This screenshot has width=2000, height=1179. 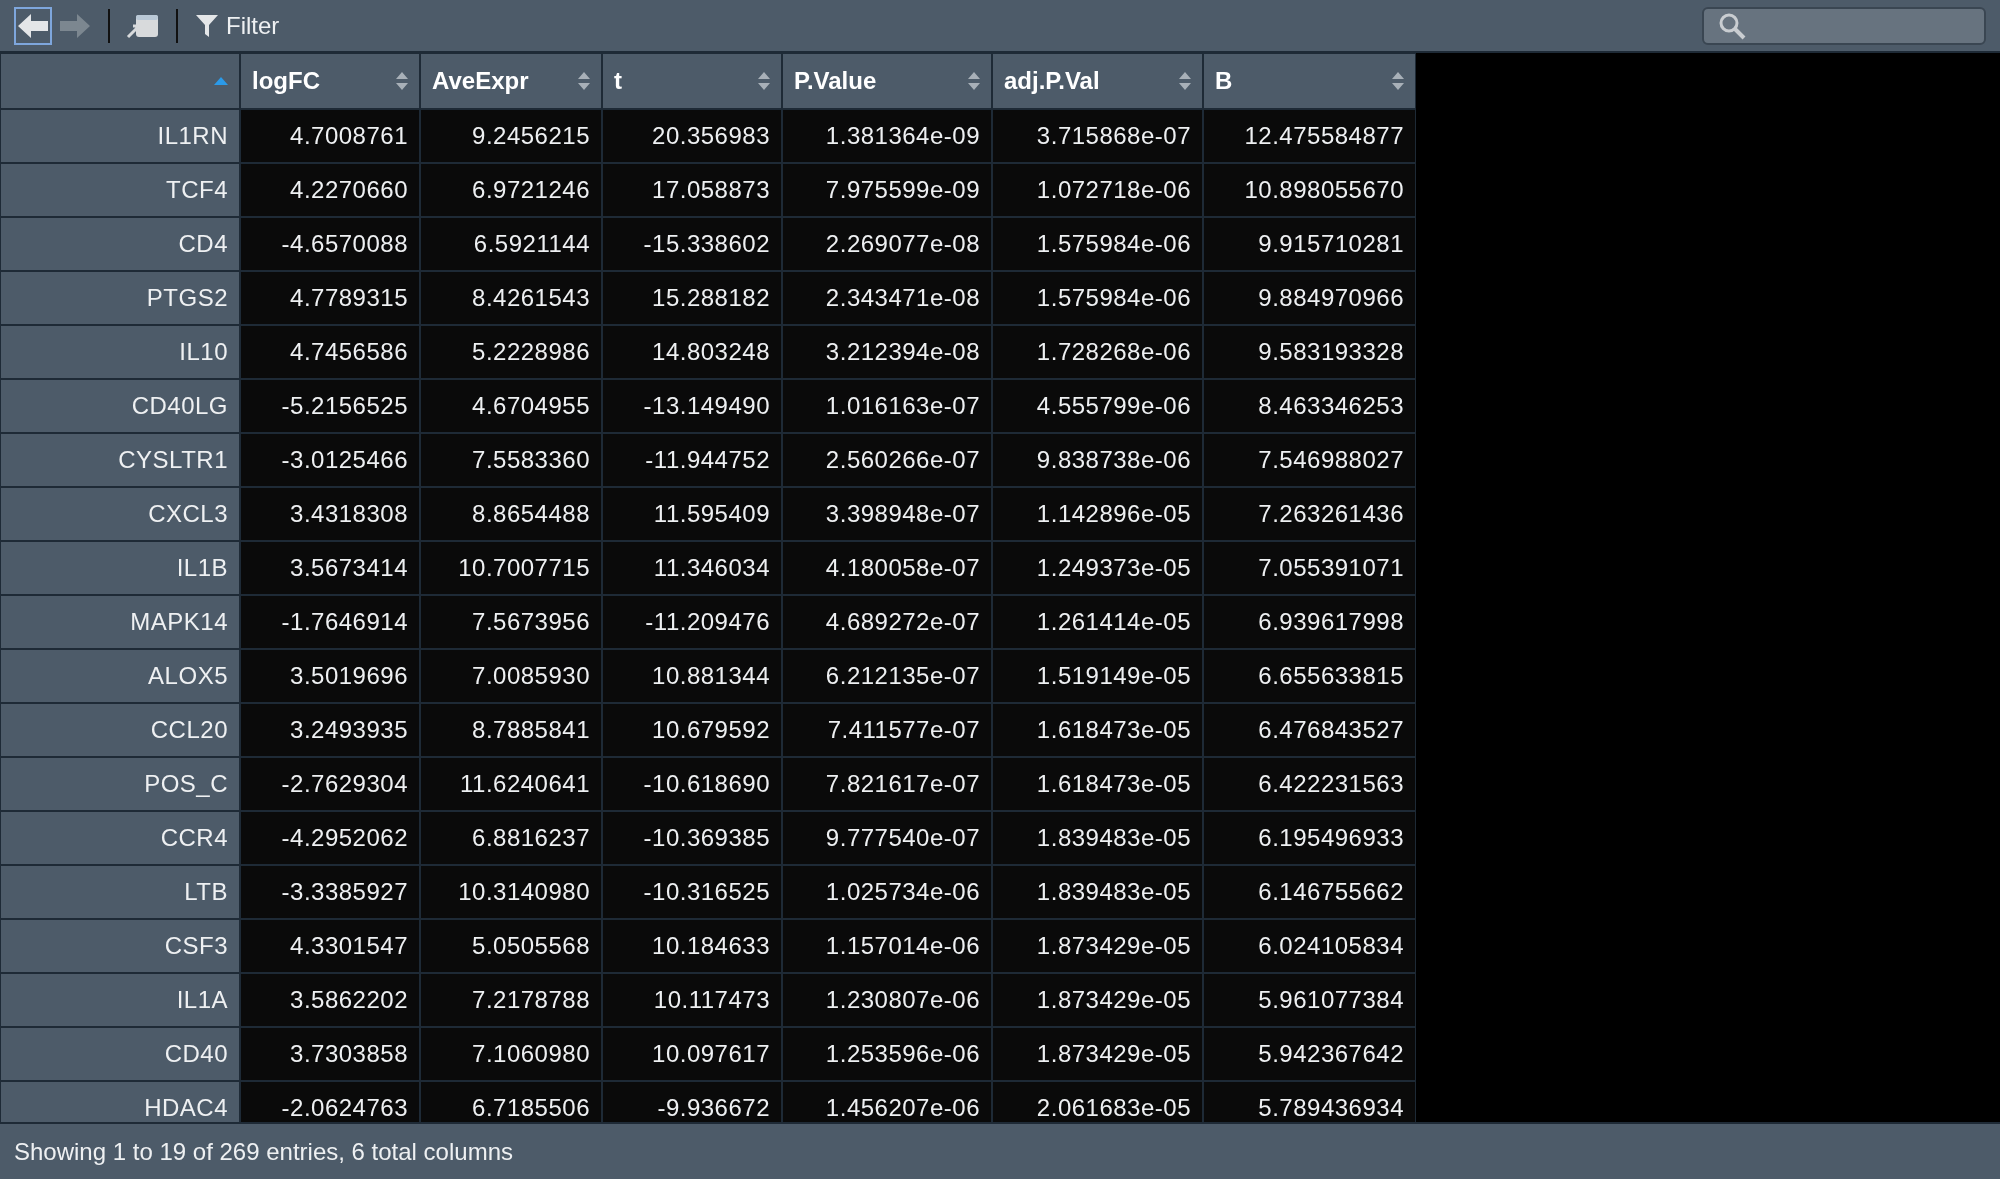 What do you see at coordinates (1097, 514) in the screenshot?
I see `table-cell: 1.142896e-05` at bounding box center [1097, 514].